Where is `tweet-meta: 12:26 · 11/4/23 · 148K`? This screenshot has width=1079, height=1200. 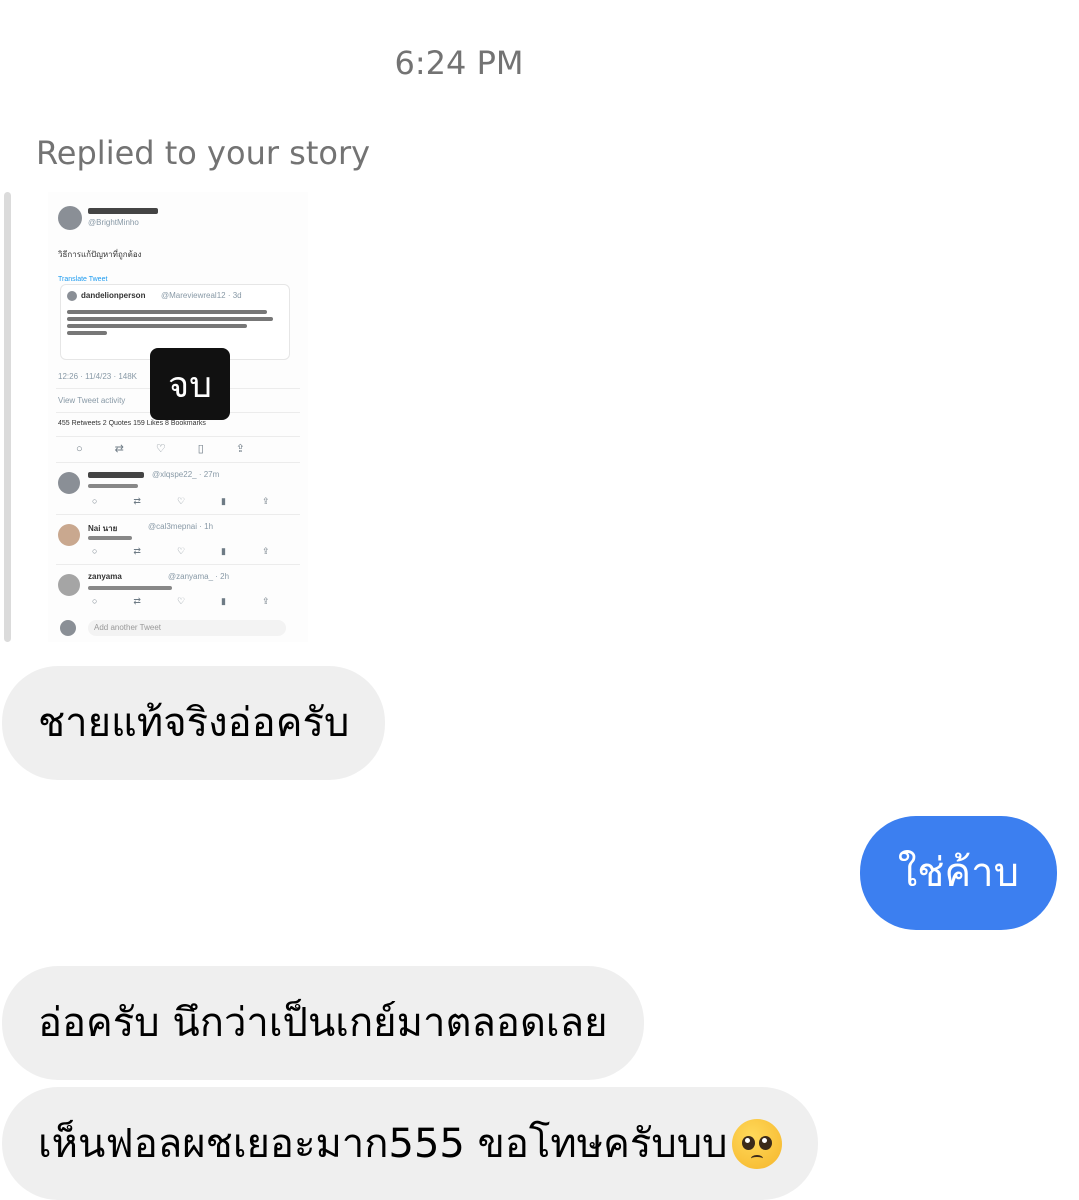
tweet-meta: 12:26 · 11/4/23 · 148K is located at coordinates (98, 376).